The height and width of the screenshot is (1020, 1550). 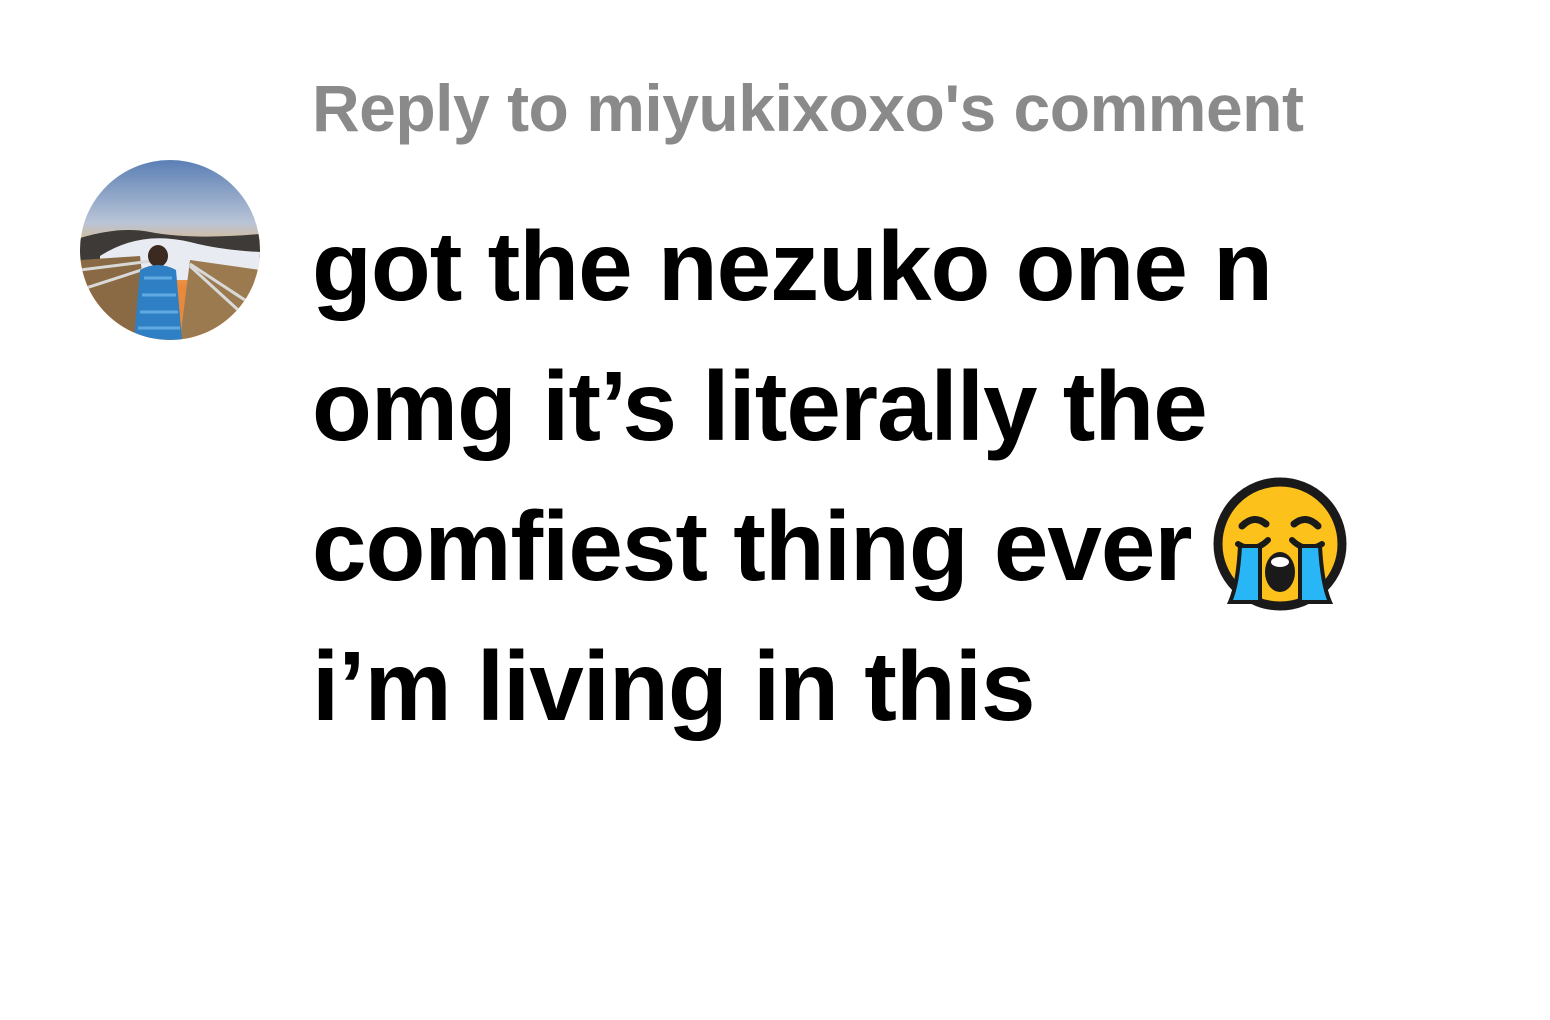 What do you see at coordinates (752, 546) in the screenshot?
I see `comment-line-text: comfiest thing ever` at bounding box center [752, 546].